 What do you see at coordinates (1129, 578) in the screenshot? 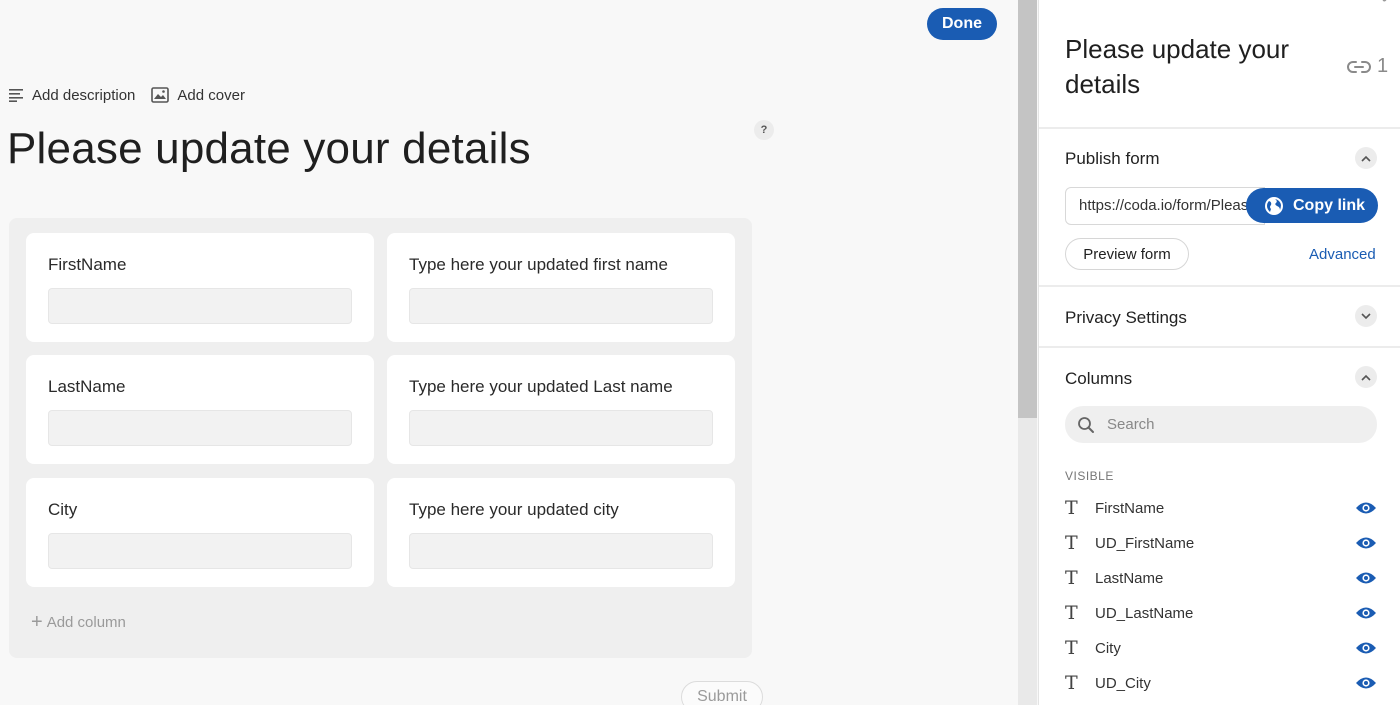
I see `column-name: LastName` at bounding box center [1129, 578].